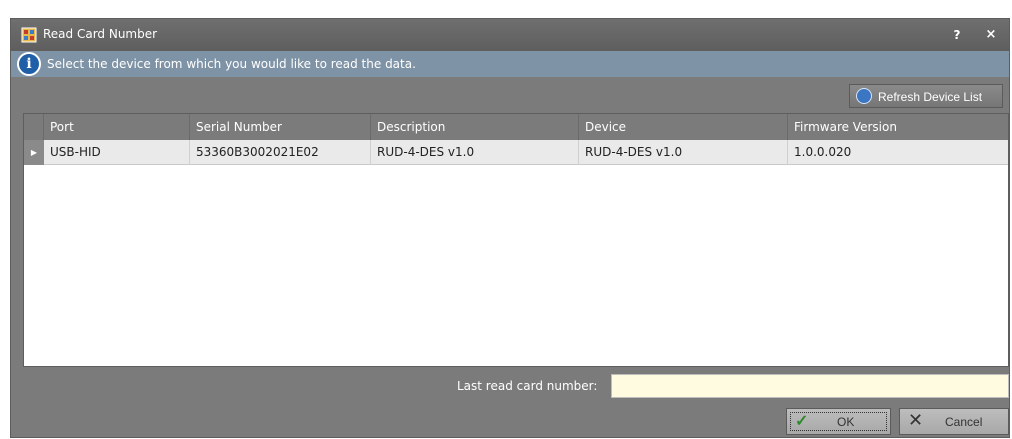  What do you see at coordinates (916, 420) in the screenshot?
I see `cancel-x-icon: ✕` at bounding box center [916, 420].